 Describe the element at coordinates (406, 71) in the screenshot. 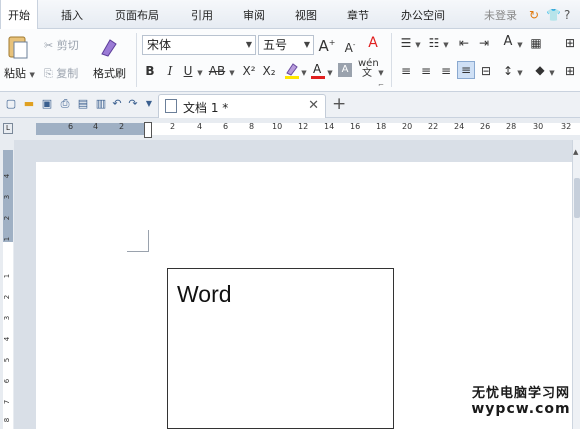

I see `align-left-icon: ≡` at that location.